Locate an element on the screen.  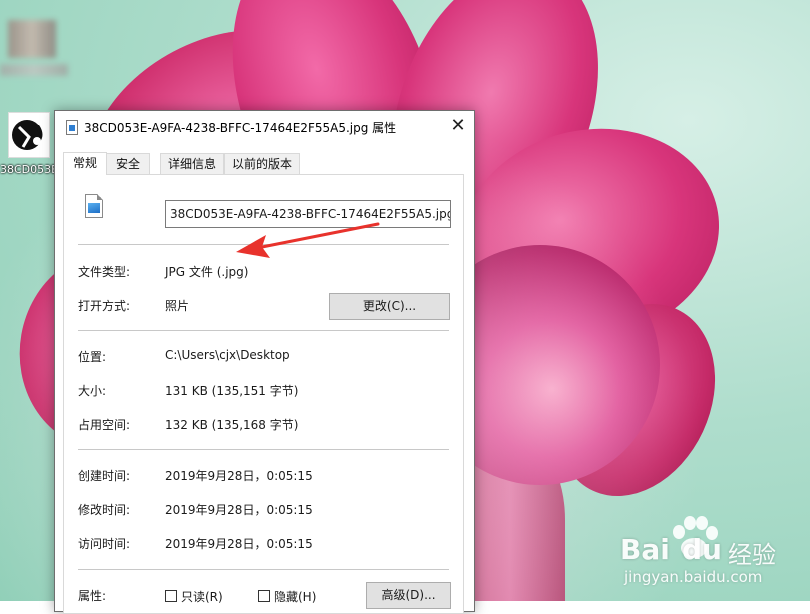
watermark-brand-right: du is located at coordinates (702, 549).